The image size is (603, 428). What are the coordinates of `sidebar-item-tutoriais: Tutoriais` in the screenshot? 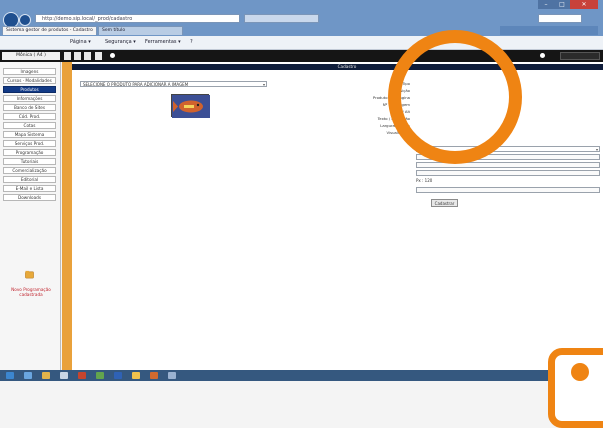 It's located at (29, 161).